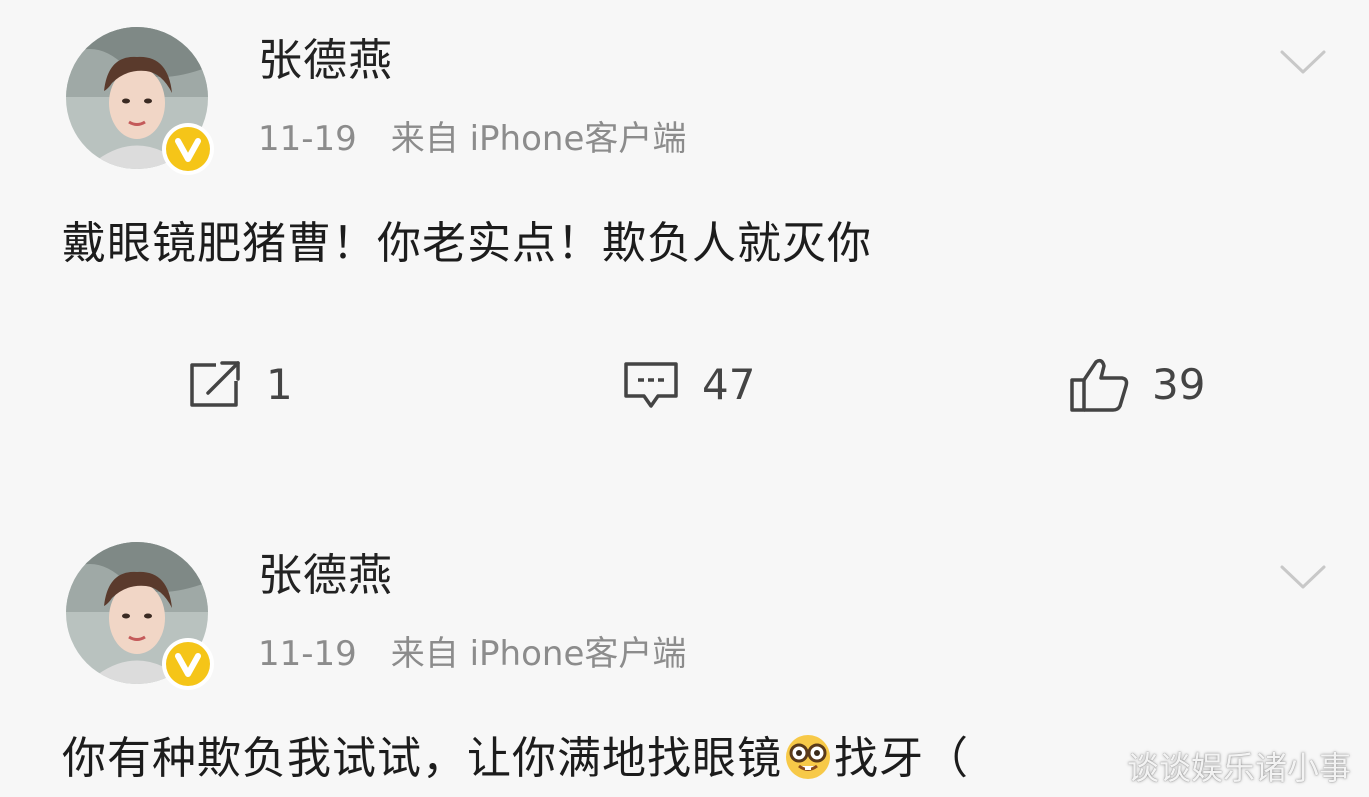 Image resolution: width=1369 pixels, height=797 pixels. What do you see at coordinates (729, 384) in the screenshot?
I see `comment-count: 47` at bounding box center [729, 384].